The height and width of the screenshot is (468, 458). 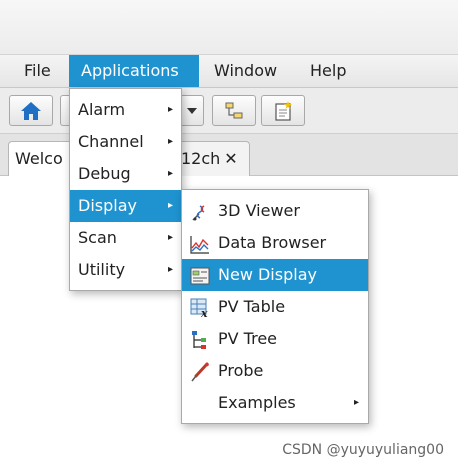 I want to click on menu-item-pv-table: x PV Table, so click(x=275, y=307).